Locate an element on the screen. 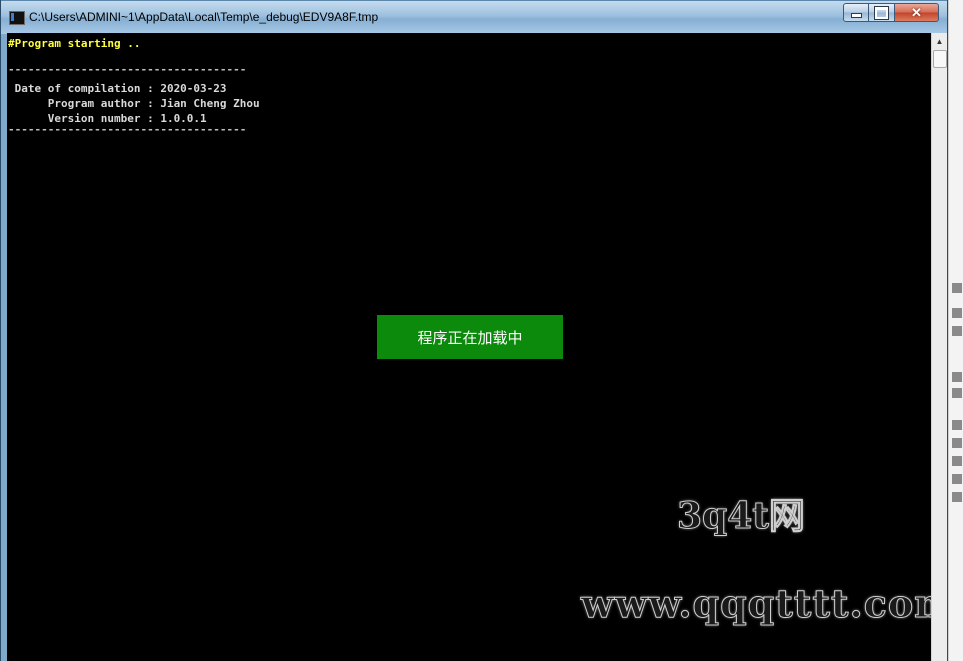  minimize-icon is located at coordinates (856, 15).